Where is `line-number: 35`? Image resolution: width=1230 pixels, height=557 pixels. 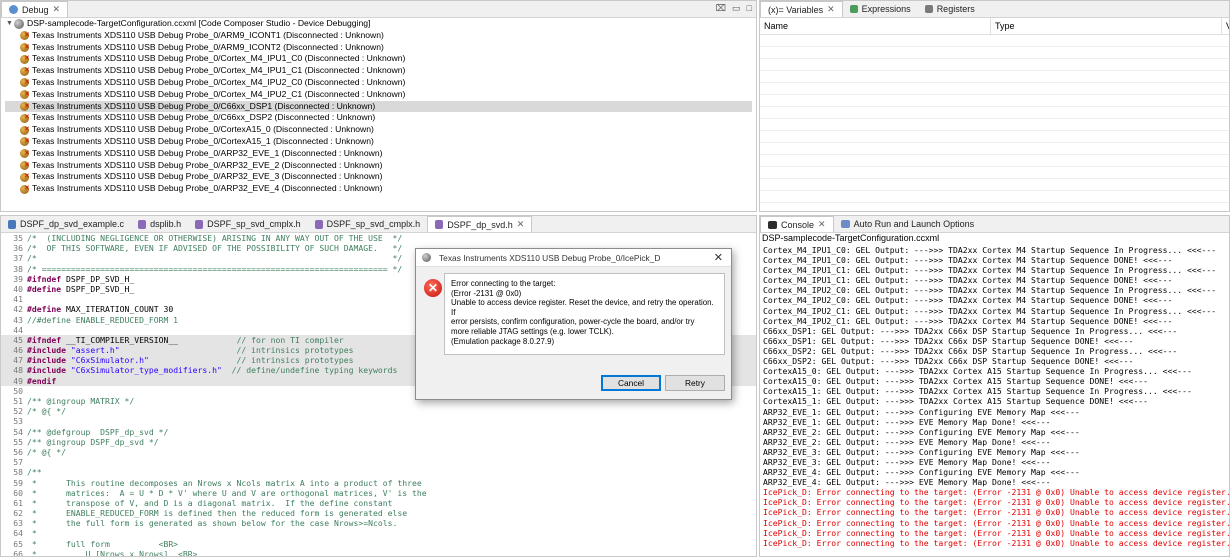
line-number: 35 is located at coordinates (18, 238).